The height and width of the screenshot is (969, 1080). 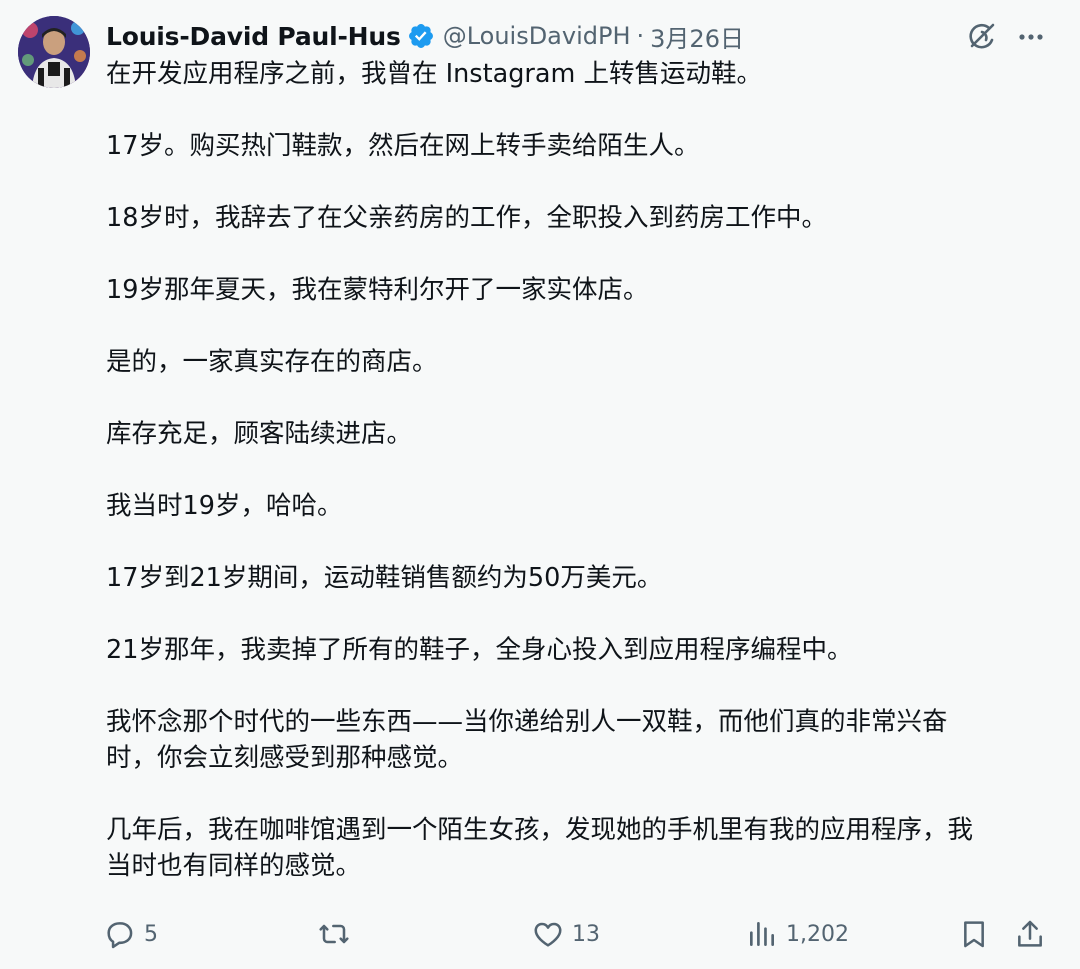 I want to click on author-name: Louis-David Paul-Hus, so click(x=253, y=36).